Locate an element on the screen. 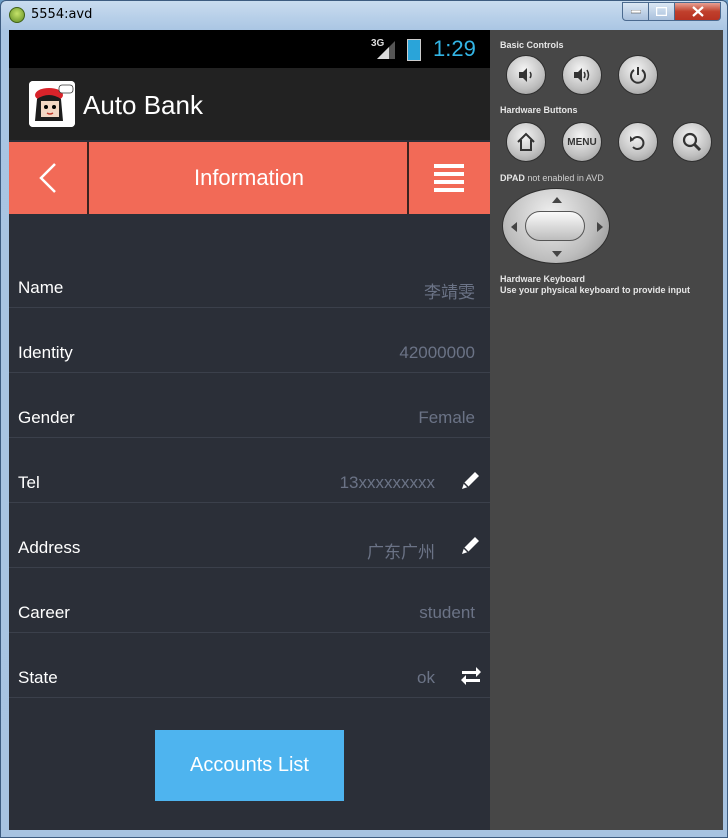 Image resolution: width=728 pixels, height=838 pixels. keyboard-heading: Hardware Keyboard is located at coordinates (543, 279).